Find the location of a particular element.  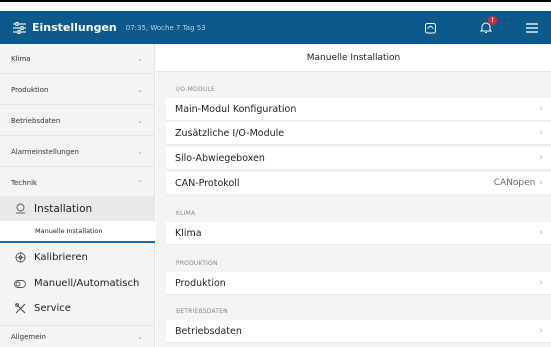

sidebar-category-technik: Technik ⌃ is located at coordinates (77, 183).